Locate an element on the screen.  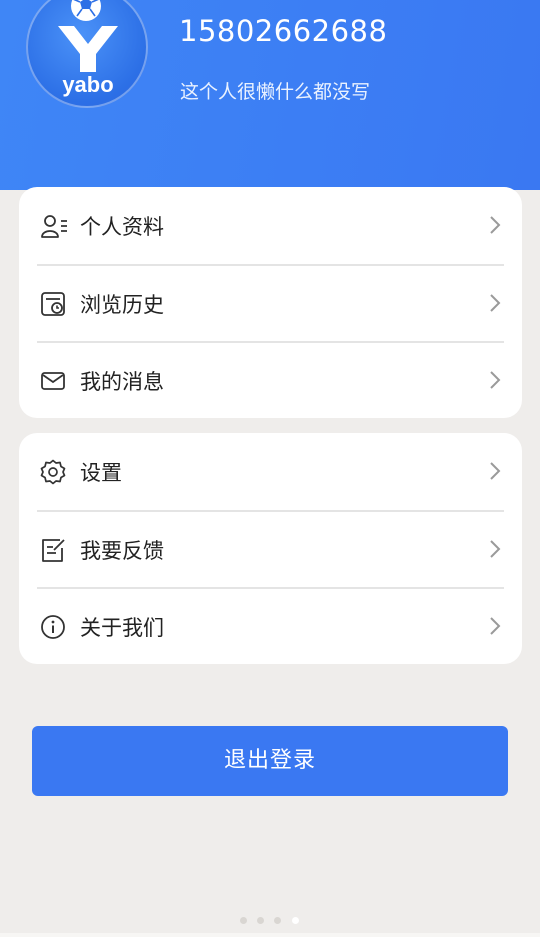
menu-item-feedback: 我要反馈 is located at coordinates (270, 549).